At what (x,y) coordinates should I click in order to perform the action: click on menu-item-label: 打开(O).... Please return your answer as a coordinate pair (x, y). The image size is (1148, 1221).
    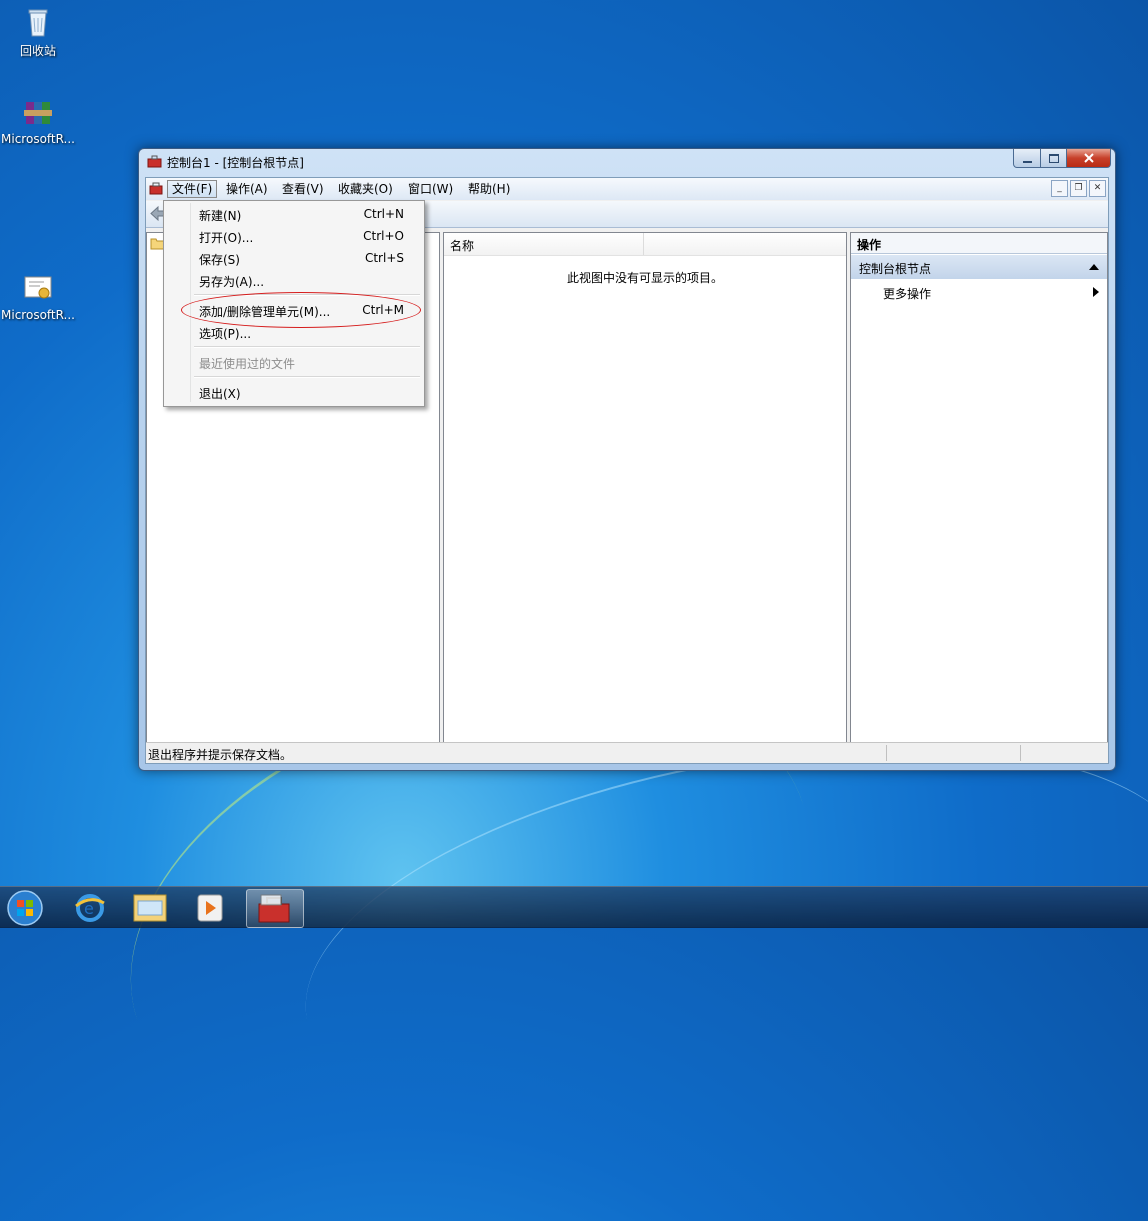
    Looking at the image, I should click on (226, 238).